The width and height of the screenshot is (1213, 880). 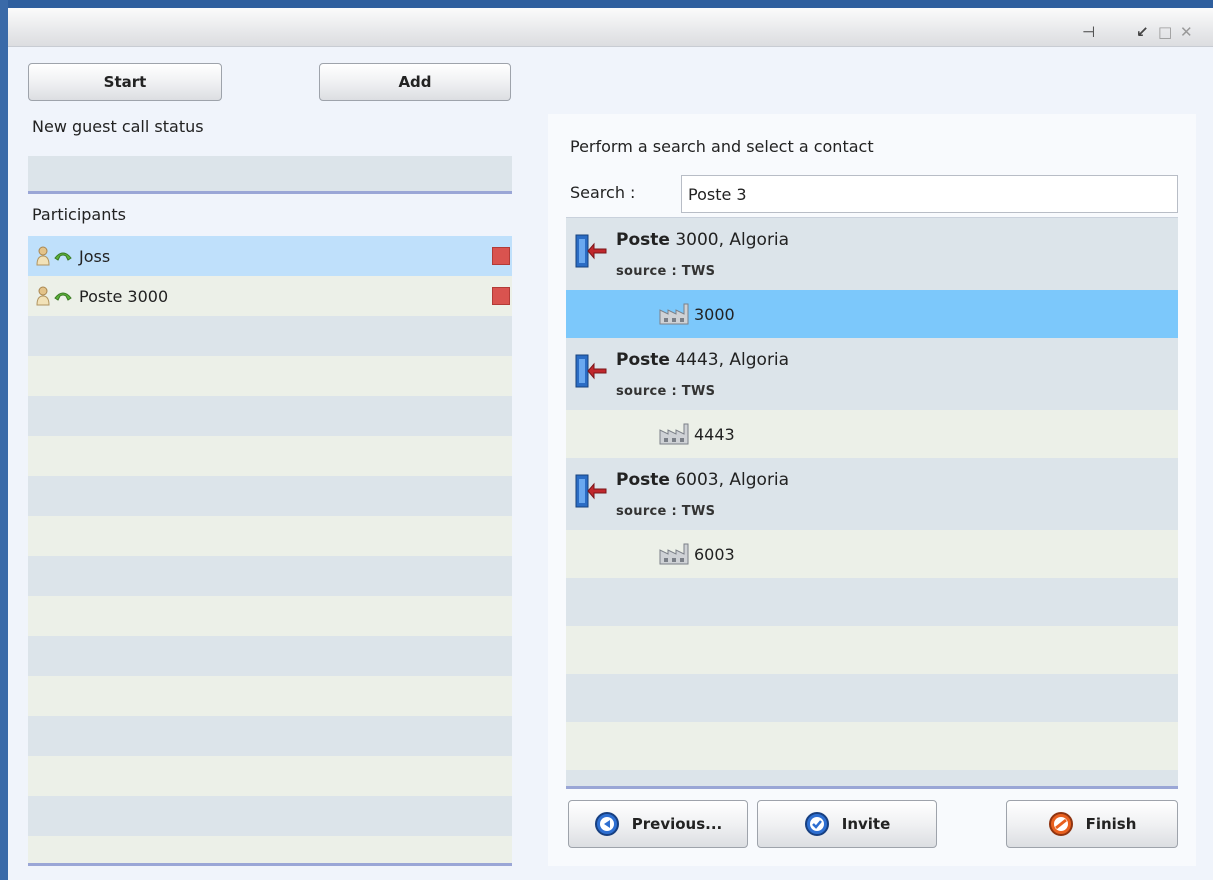 What do you see at coordinates (124, 296) in the screenshot?
I see `participant-name: Poste 3000` at bounding box center [124, 296].